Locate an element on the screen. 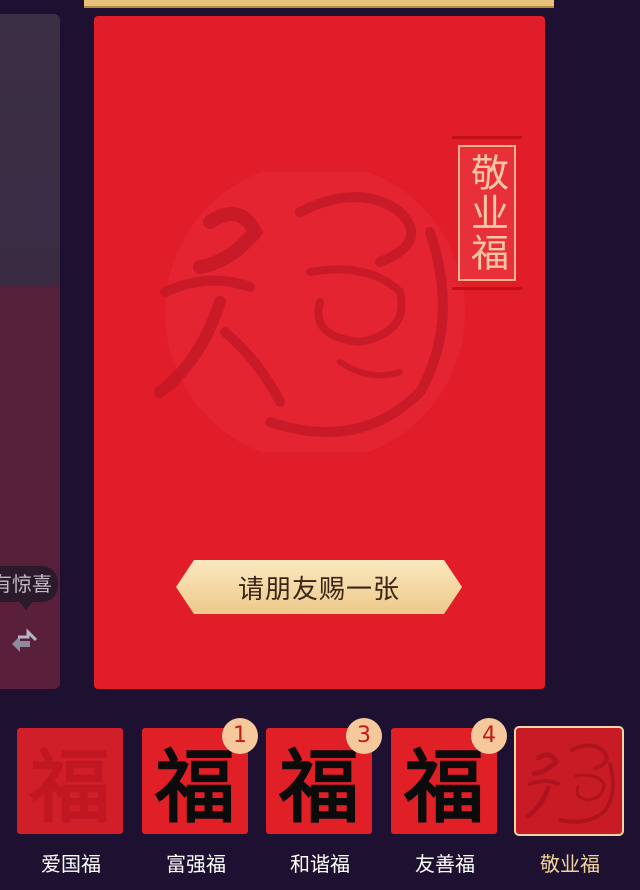 This screenshot has width=640, height=890. fu-card-label: 敬业福 is located at coordinates (570, 864).